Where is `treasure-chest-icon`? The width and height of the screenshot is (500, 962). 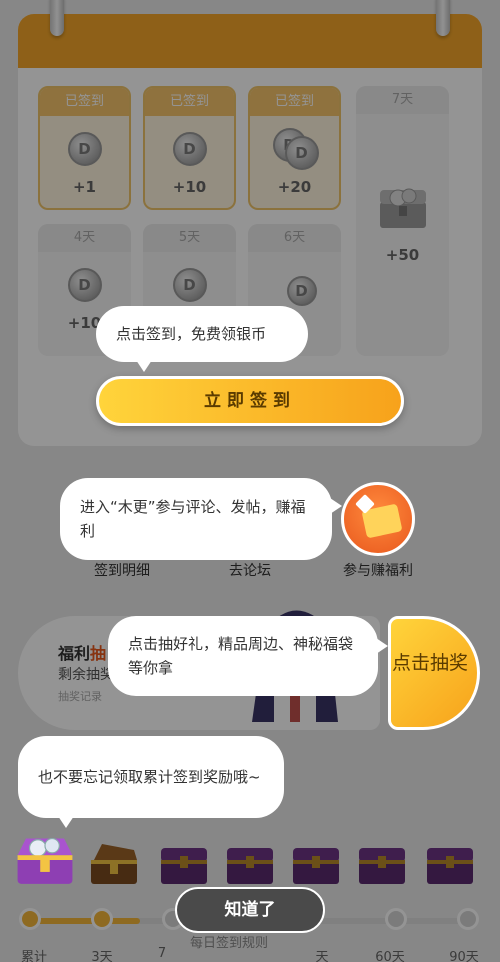 treasure-chest-icon is located at coordinates (45, 860).